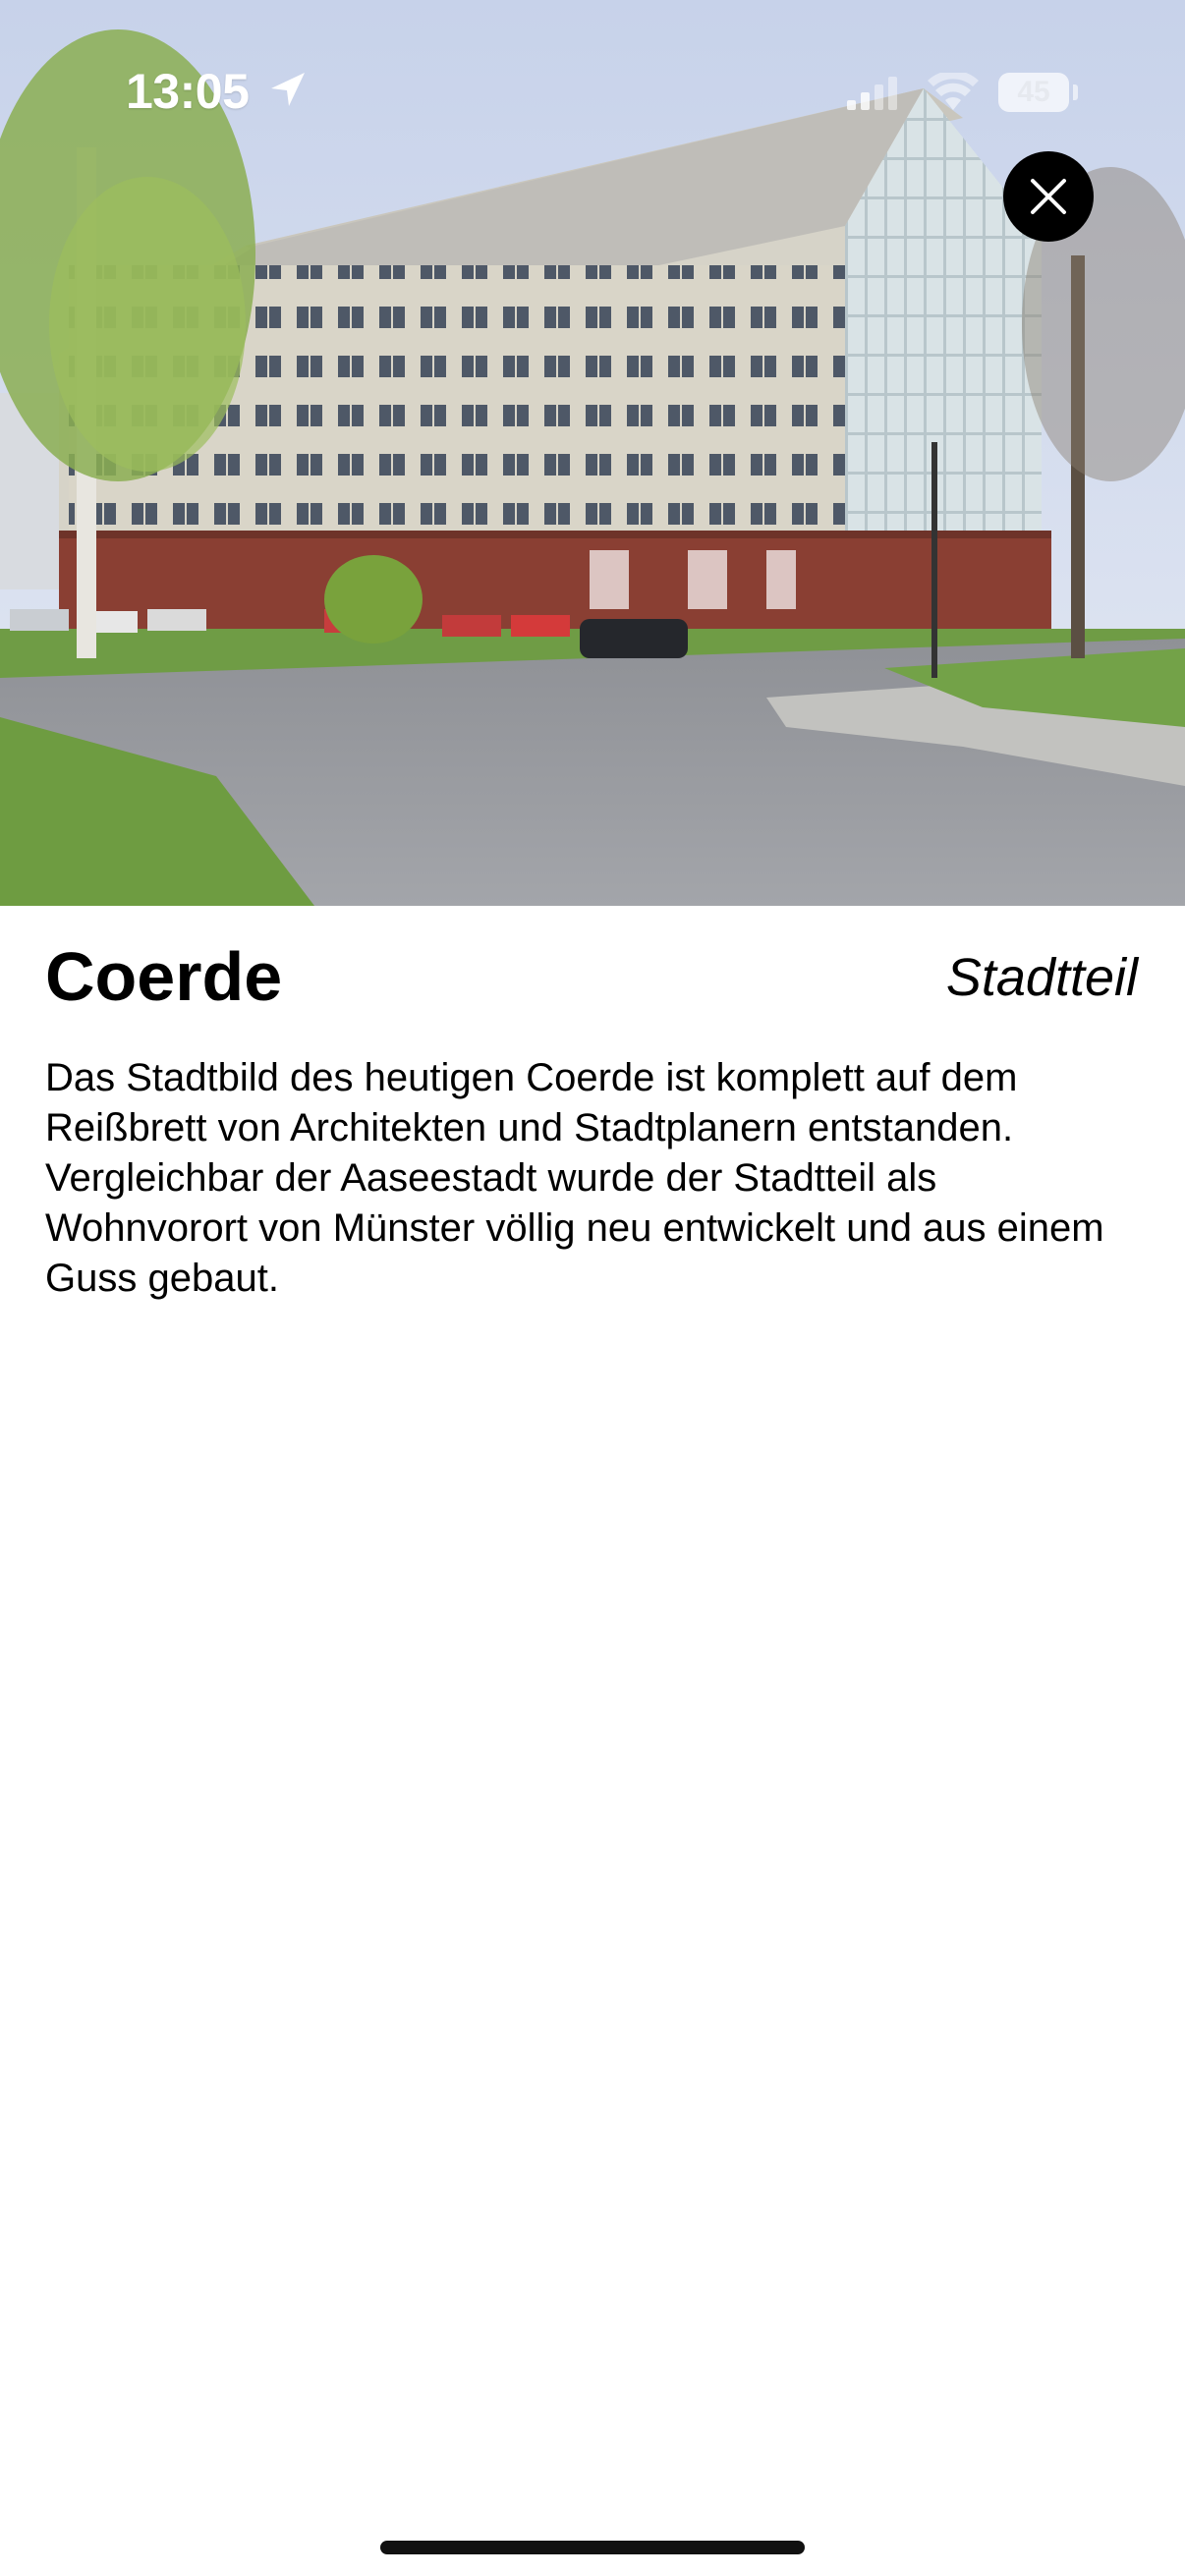 The height and width of the screenshot is (2576, 1185). What do you see at coordinates (1041, 977) in the screenshot?
I see `place-category: Stadtteil` at bounding box center [1041, 977].